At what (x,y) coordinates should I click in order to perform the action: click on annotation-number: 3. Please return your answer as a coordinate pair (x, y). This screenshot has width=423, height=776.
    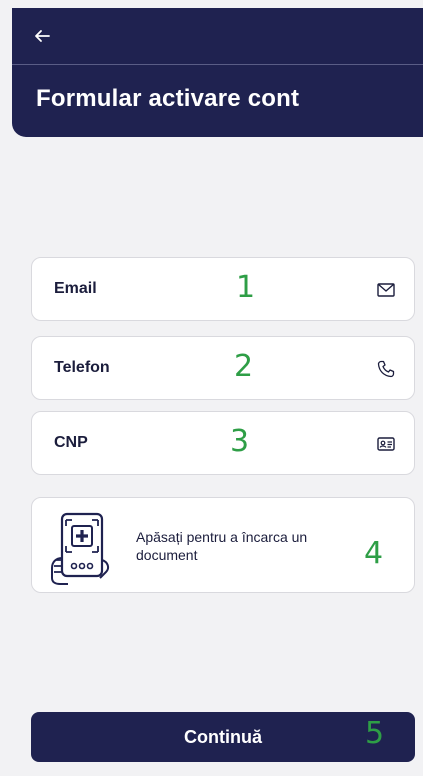
    Looking at the image, I should click on (240, 441).